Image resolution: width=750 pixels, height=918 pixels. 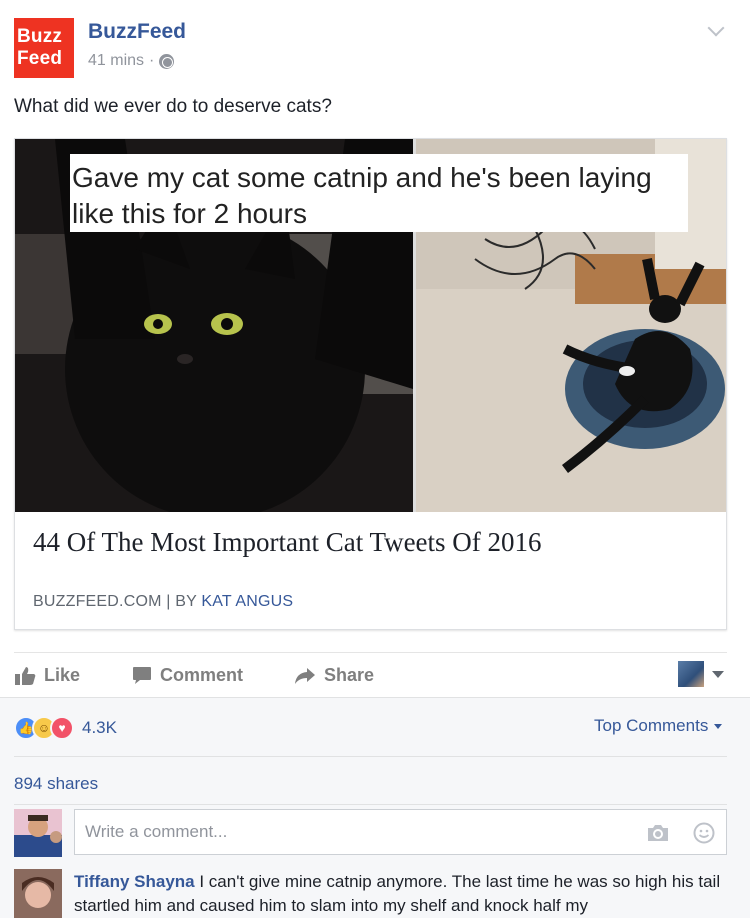 What do you see at coordinates (349, 675) in the screenshot?
I see `share-label: Share` at bounding box center [349, 675].